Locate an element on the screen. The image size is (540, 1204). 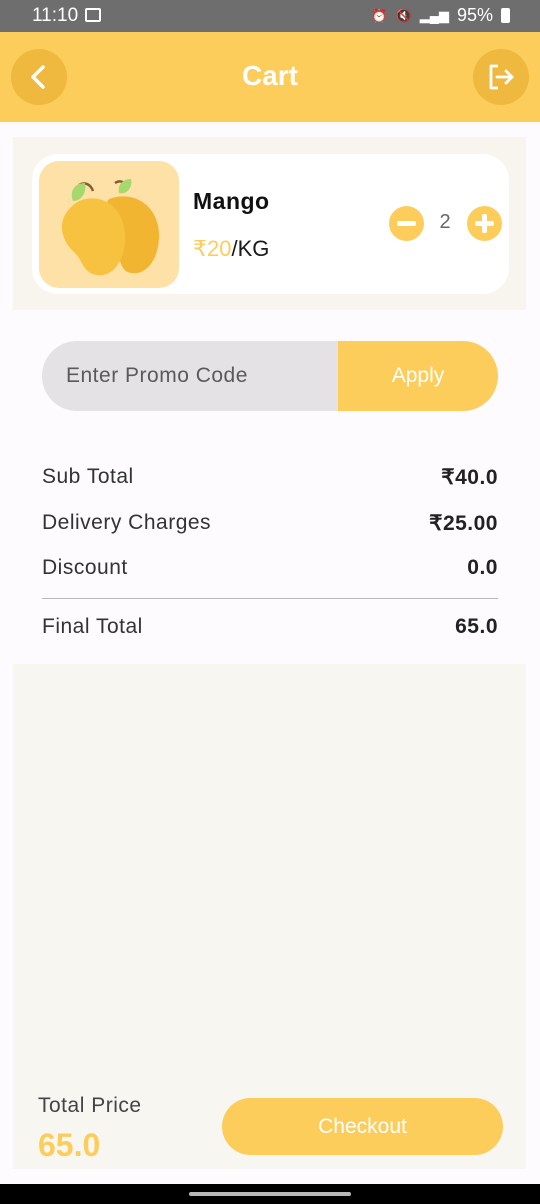
promo-code-bar: Apply is located at coordinates (270, 376).